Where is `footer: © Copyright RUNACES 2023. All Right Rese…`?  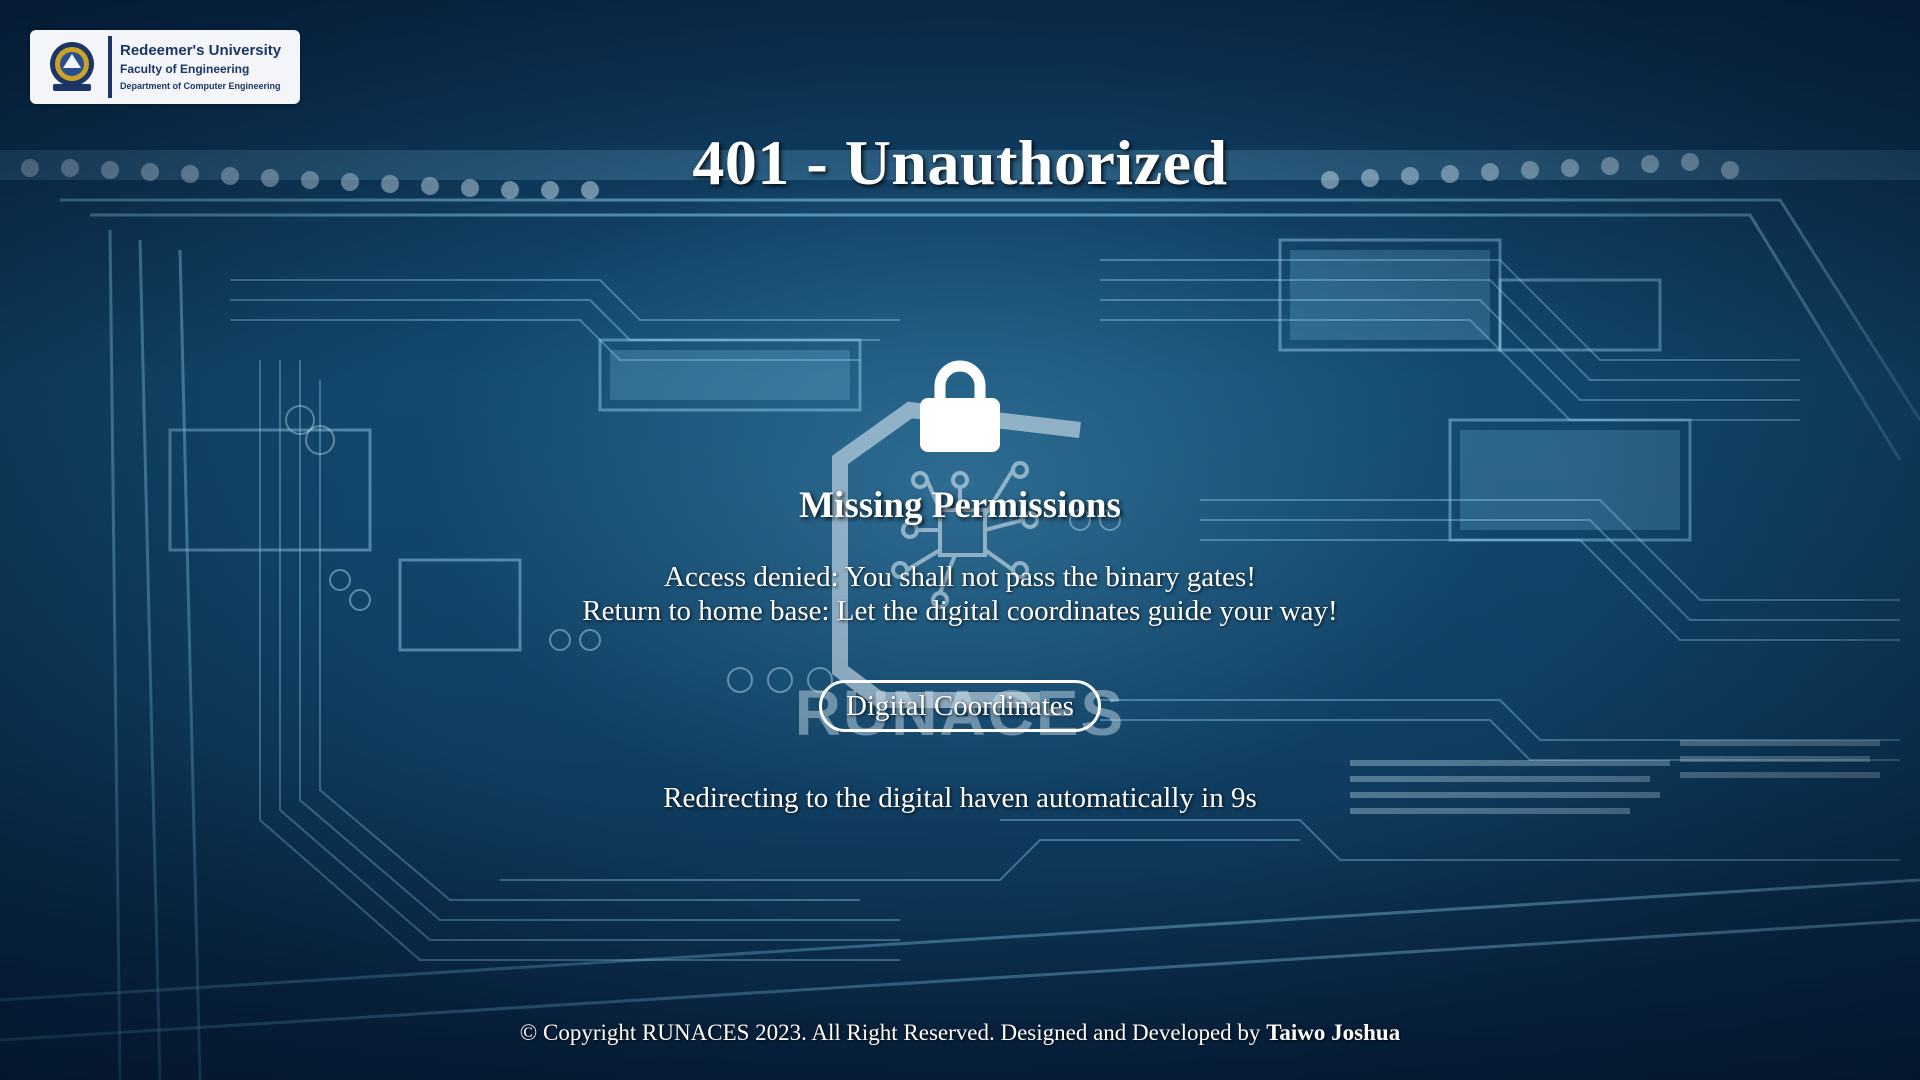
footer: © Copyright RUNACES 2023. All Right Rese… is located at coordinates (960, 1033).